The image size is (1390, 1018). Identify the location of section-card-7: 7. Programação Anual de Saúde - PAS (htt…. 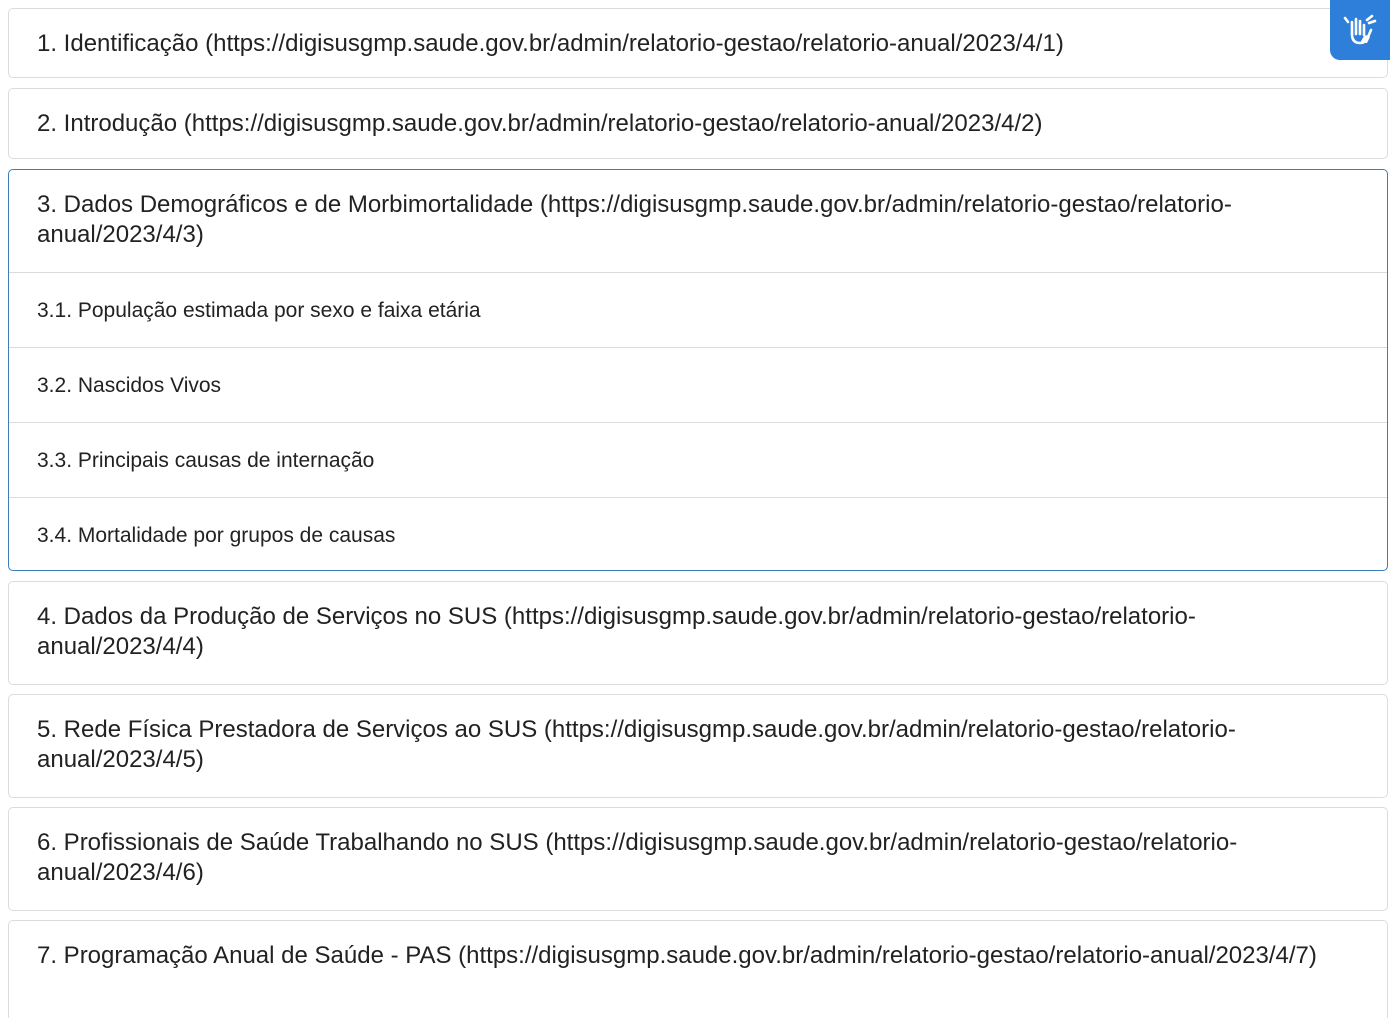
(698, 969).